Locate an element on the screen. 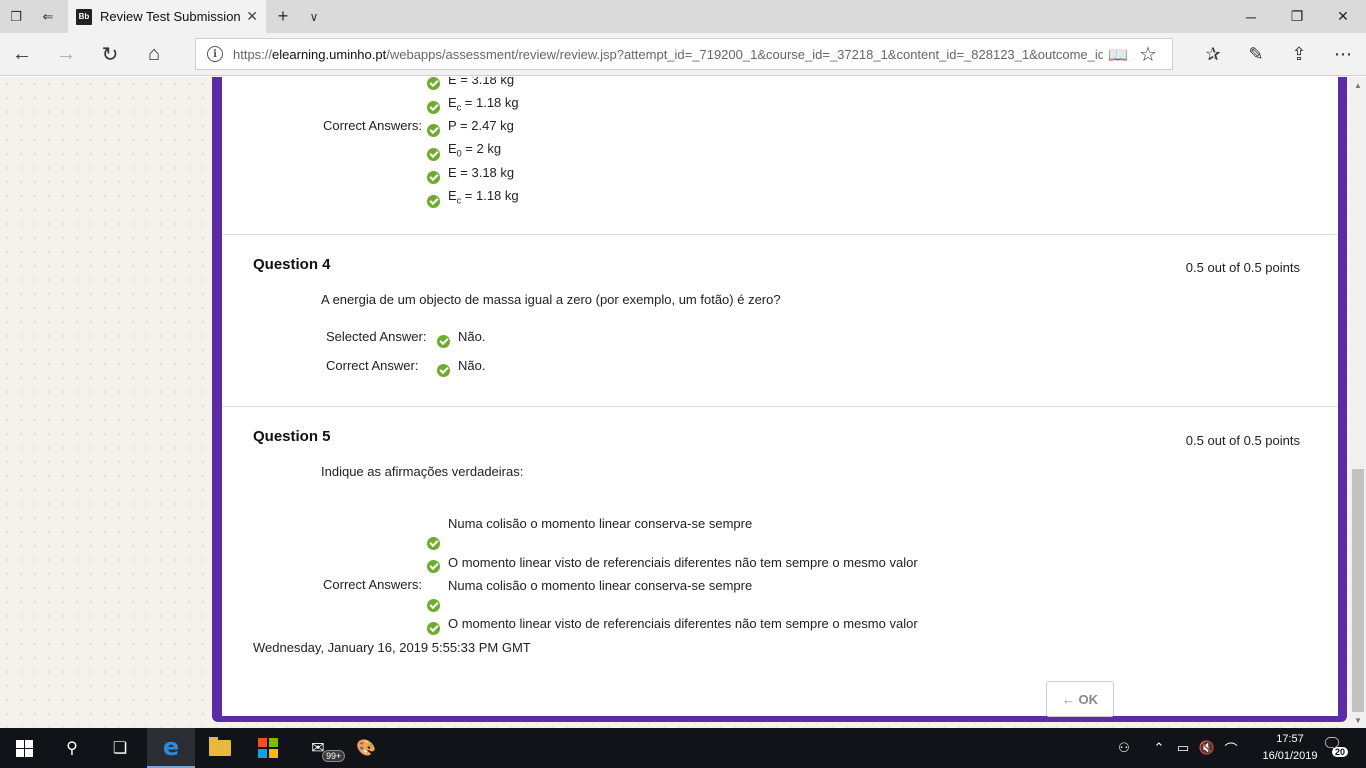 This screenshot has height=768, width=1366. q3-correct-answer: Ec = 1.18 kg is located at coordinates (483, 197).